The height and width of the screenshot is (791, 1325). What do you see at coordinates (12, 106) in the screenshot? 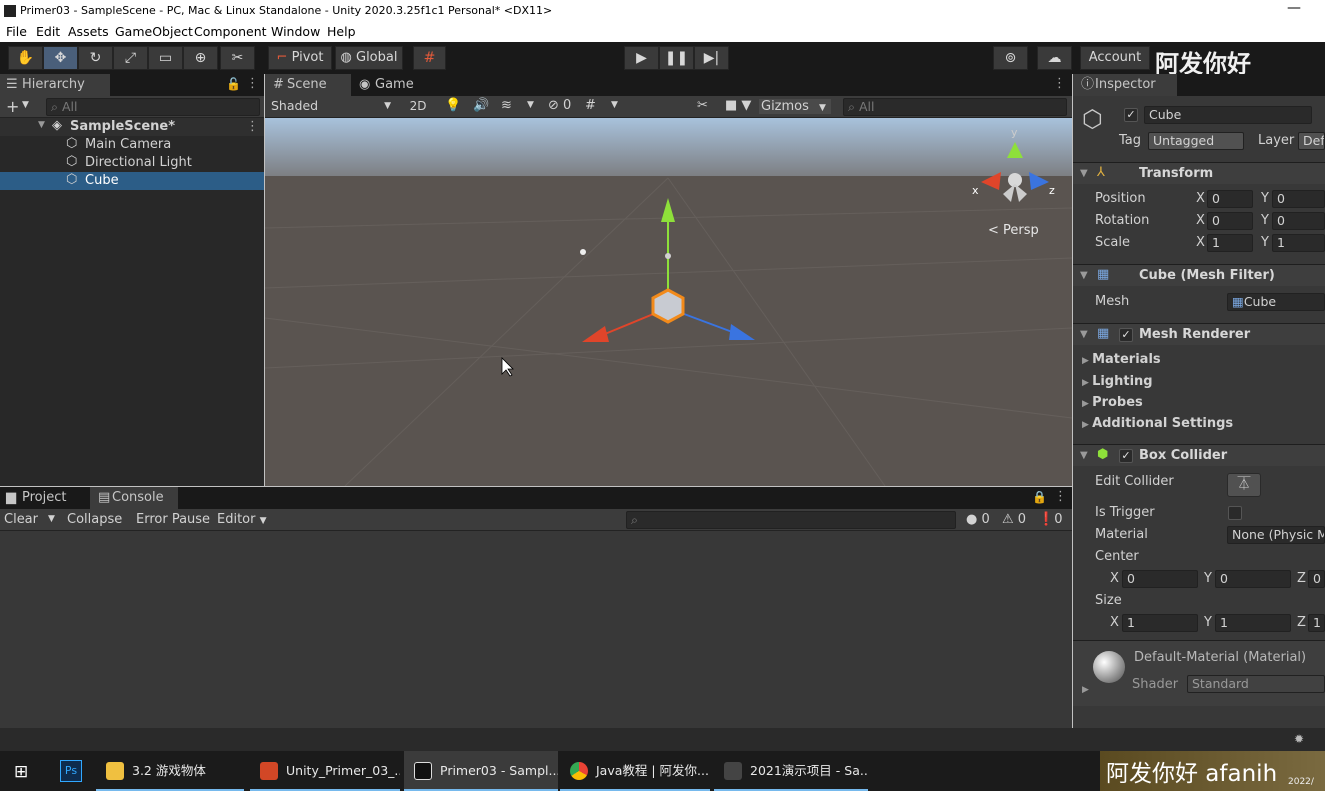
I see `add-button: +` at bounding box center [12, 106].